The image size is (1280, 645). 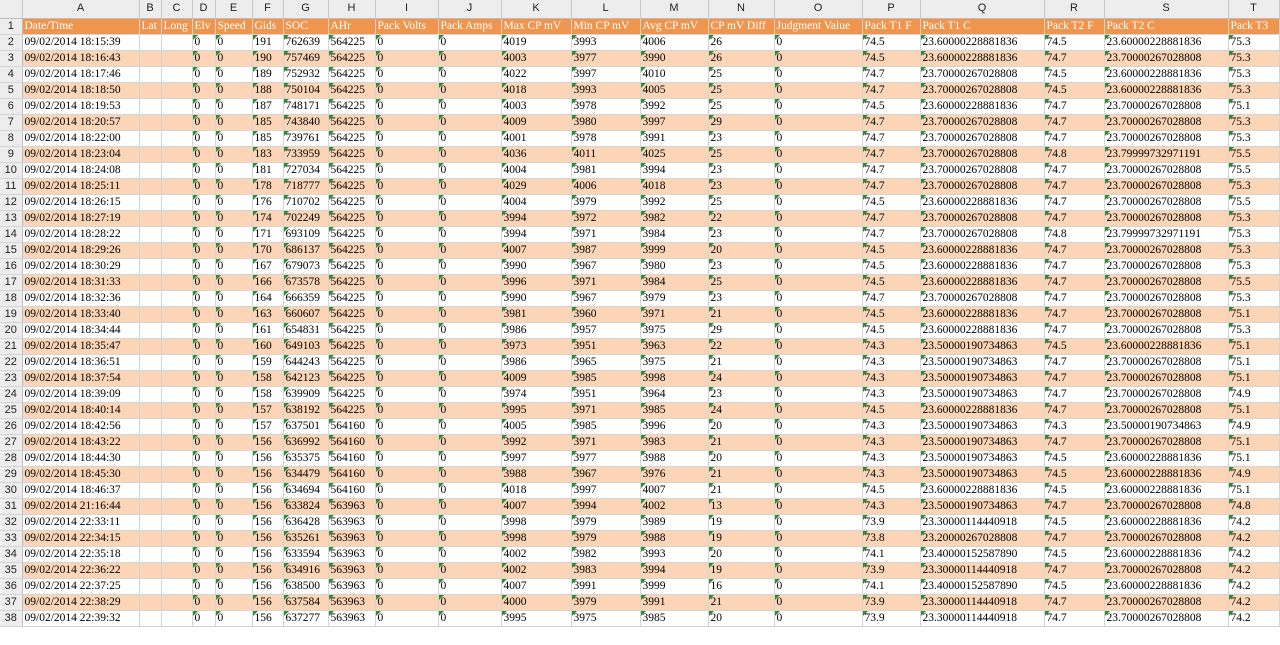 What do you see at coordinates (81, 26) in the screenshot?
I see `header-cell: Date/Time` at bounding box center [81, 26].